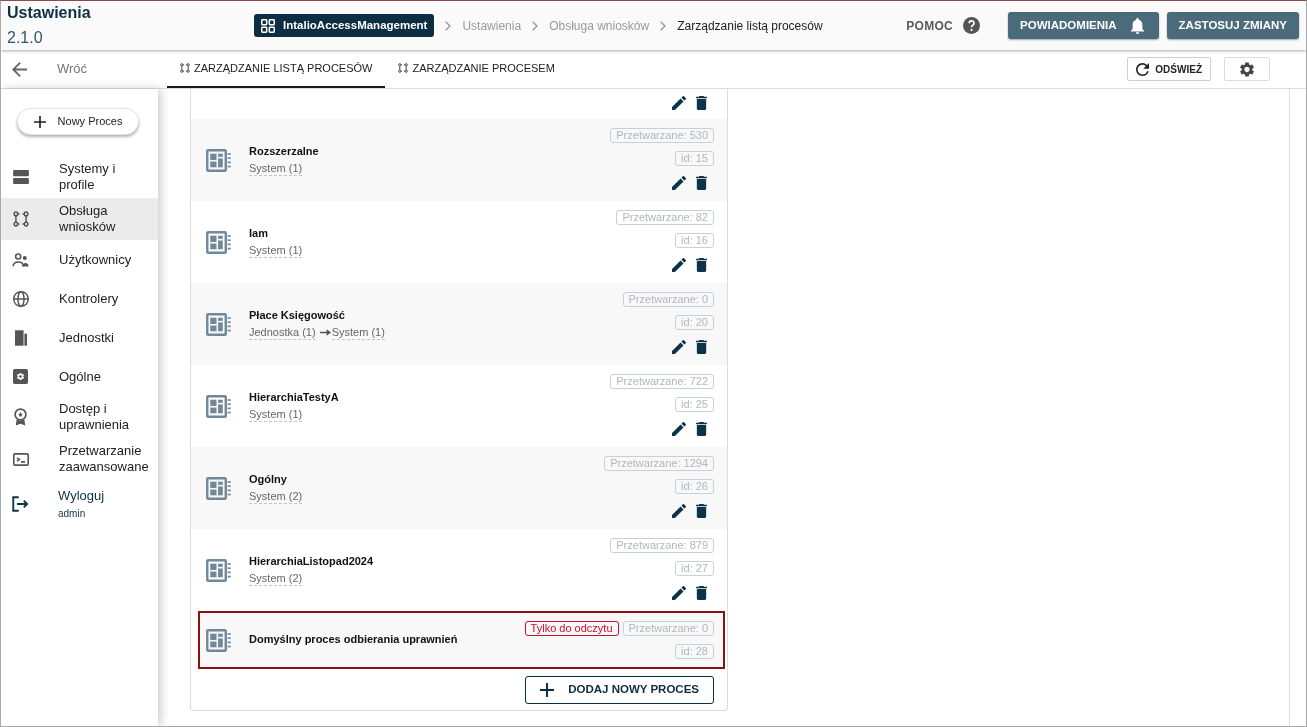  Describe the element at coordinates (943, 25) in the screenshot. I see `help-button: POMOC` at that location.